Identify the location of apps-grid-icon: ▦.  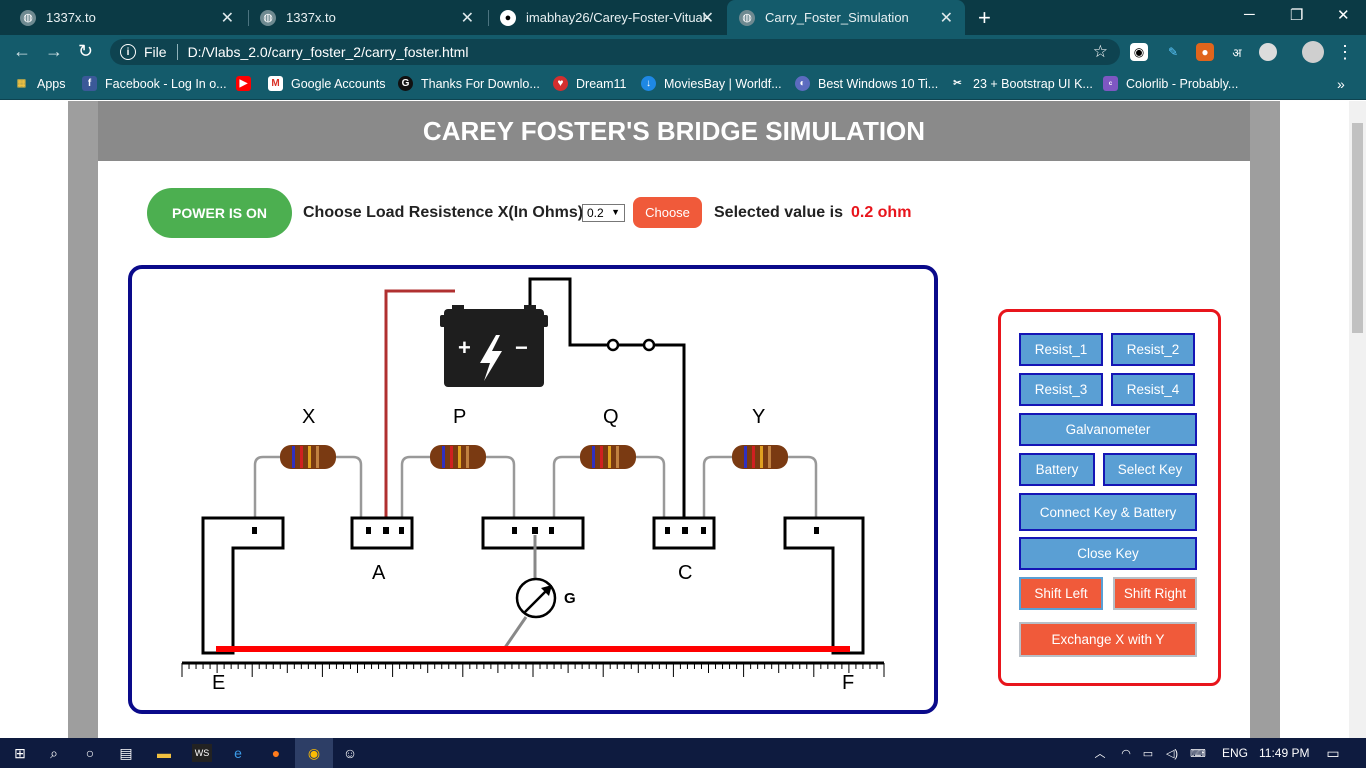
(21, 83).